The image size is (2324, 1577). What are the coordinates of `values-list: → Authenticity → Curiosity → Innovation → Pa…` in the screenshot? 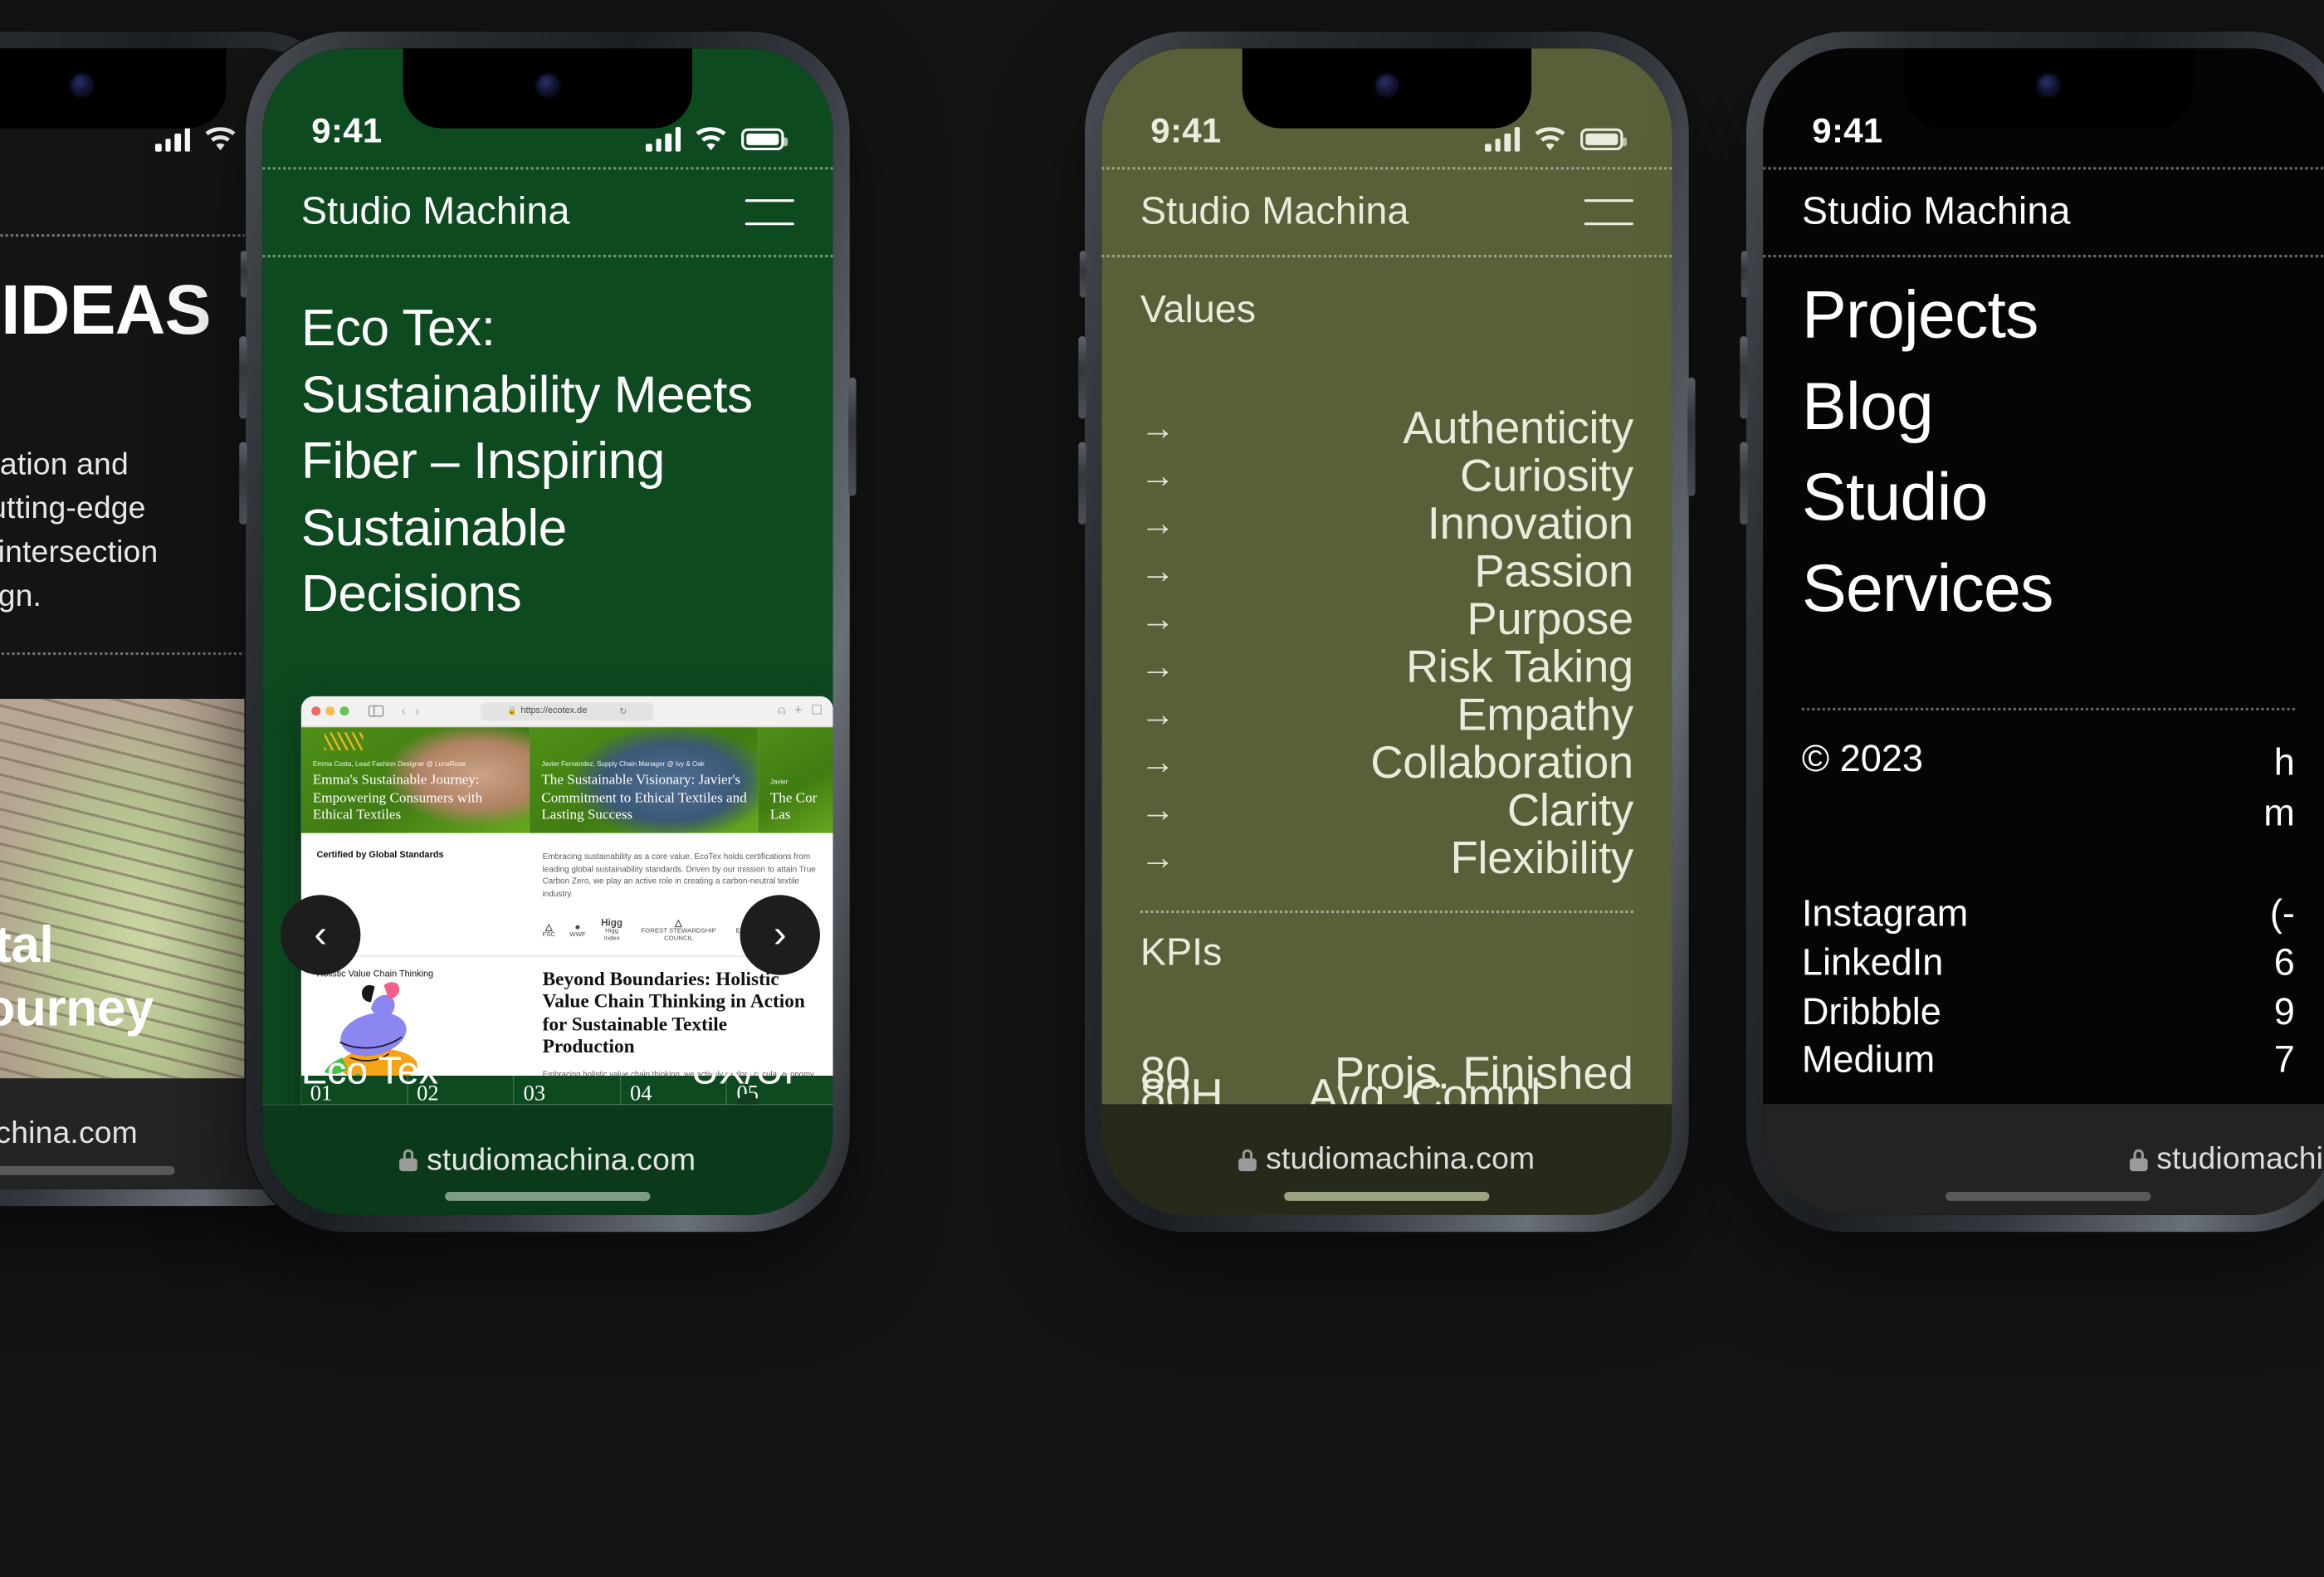 It's located at (1387, 623).